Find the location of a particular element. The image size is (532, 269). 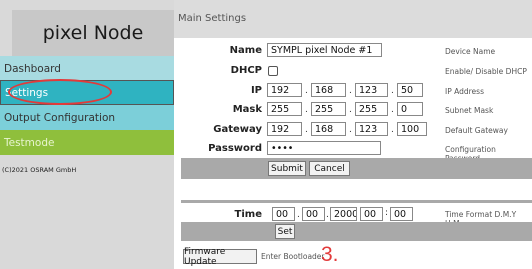

time-top-border is located at coordinates (356, 201).